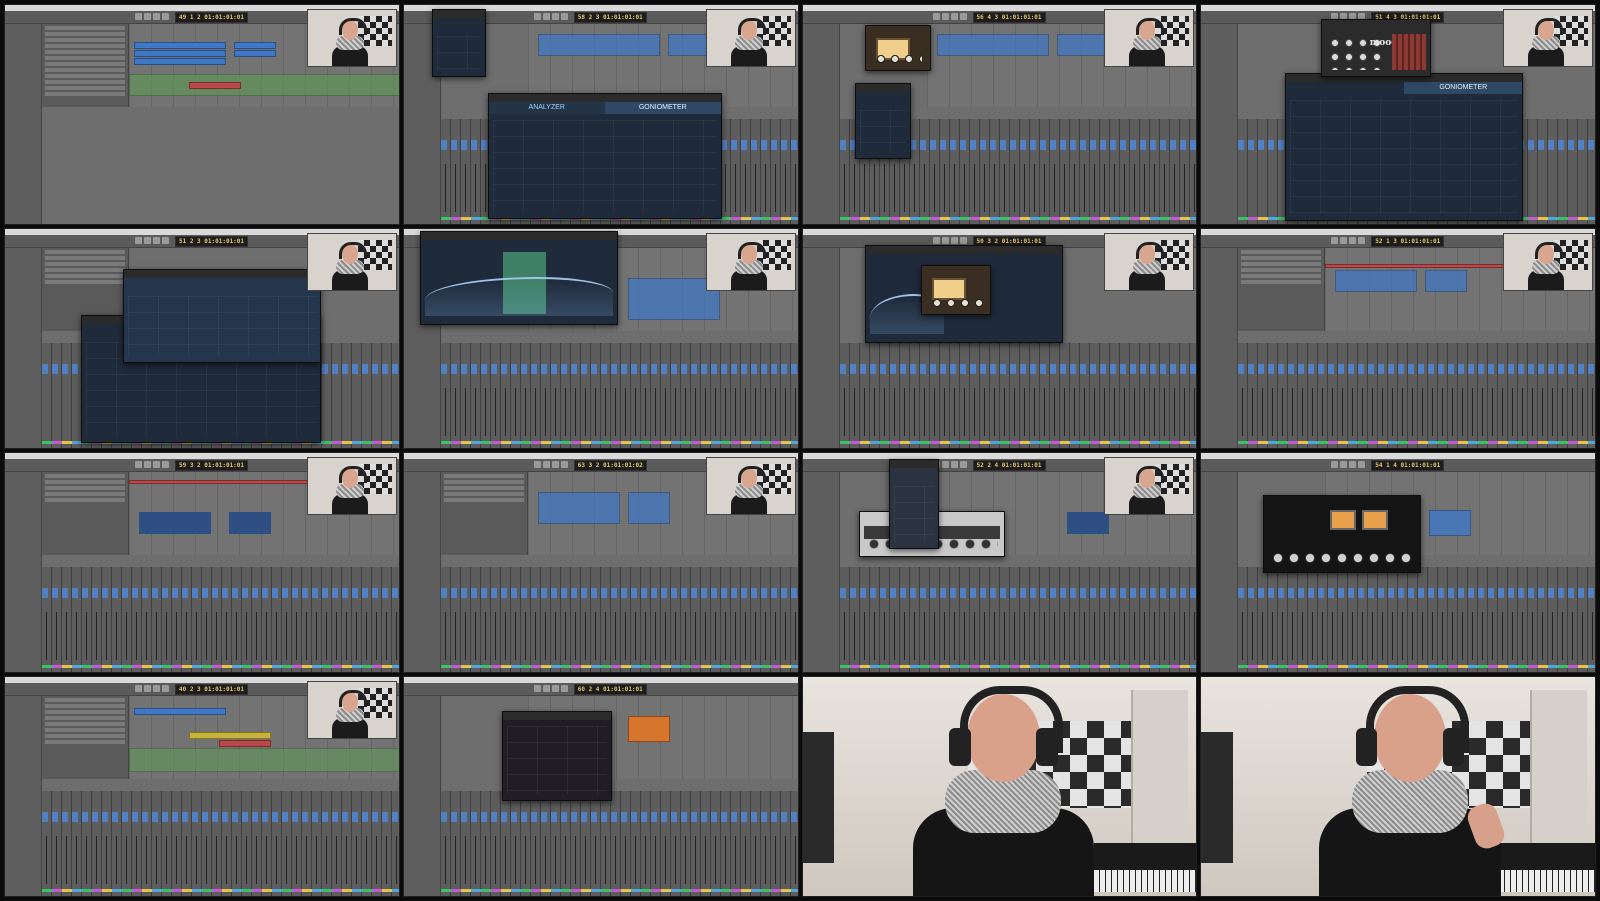 The image size is (1600, 901). I want to click on tile-2-daw: 58 2 3 01:01:01:01 ANALYZER GONIOMETER, so click(600, 114).